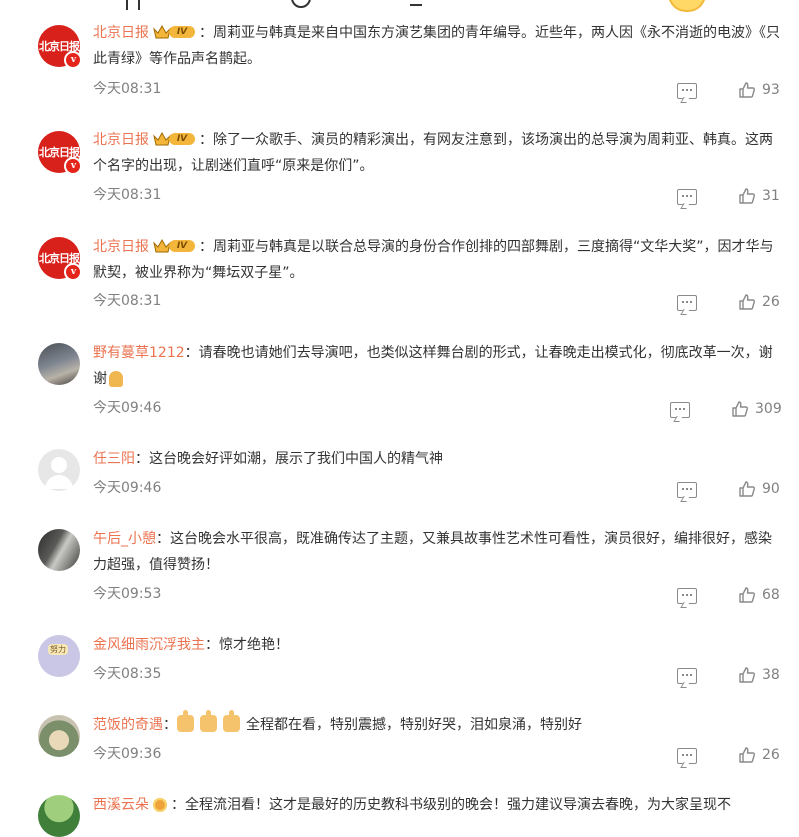 This screenshot has width=799, height=837. What do you see at coordinates (301, 4) in the screenshot?
I see `clock-icon` at bounding box center [301, 4].